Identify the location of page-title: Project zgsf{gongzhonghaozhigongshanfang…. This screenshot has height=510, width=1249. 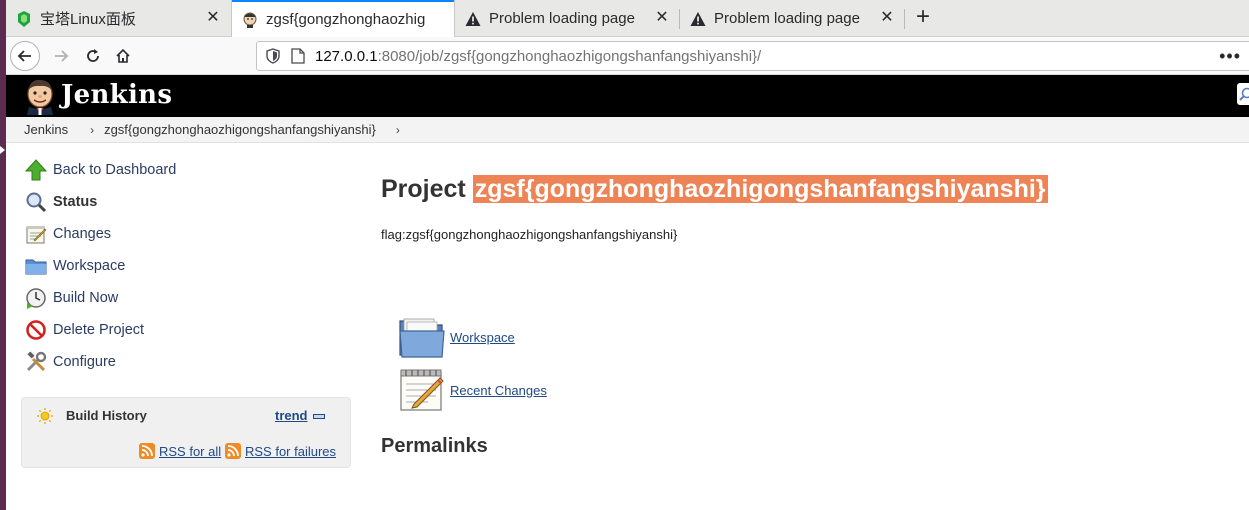
(714, 189).